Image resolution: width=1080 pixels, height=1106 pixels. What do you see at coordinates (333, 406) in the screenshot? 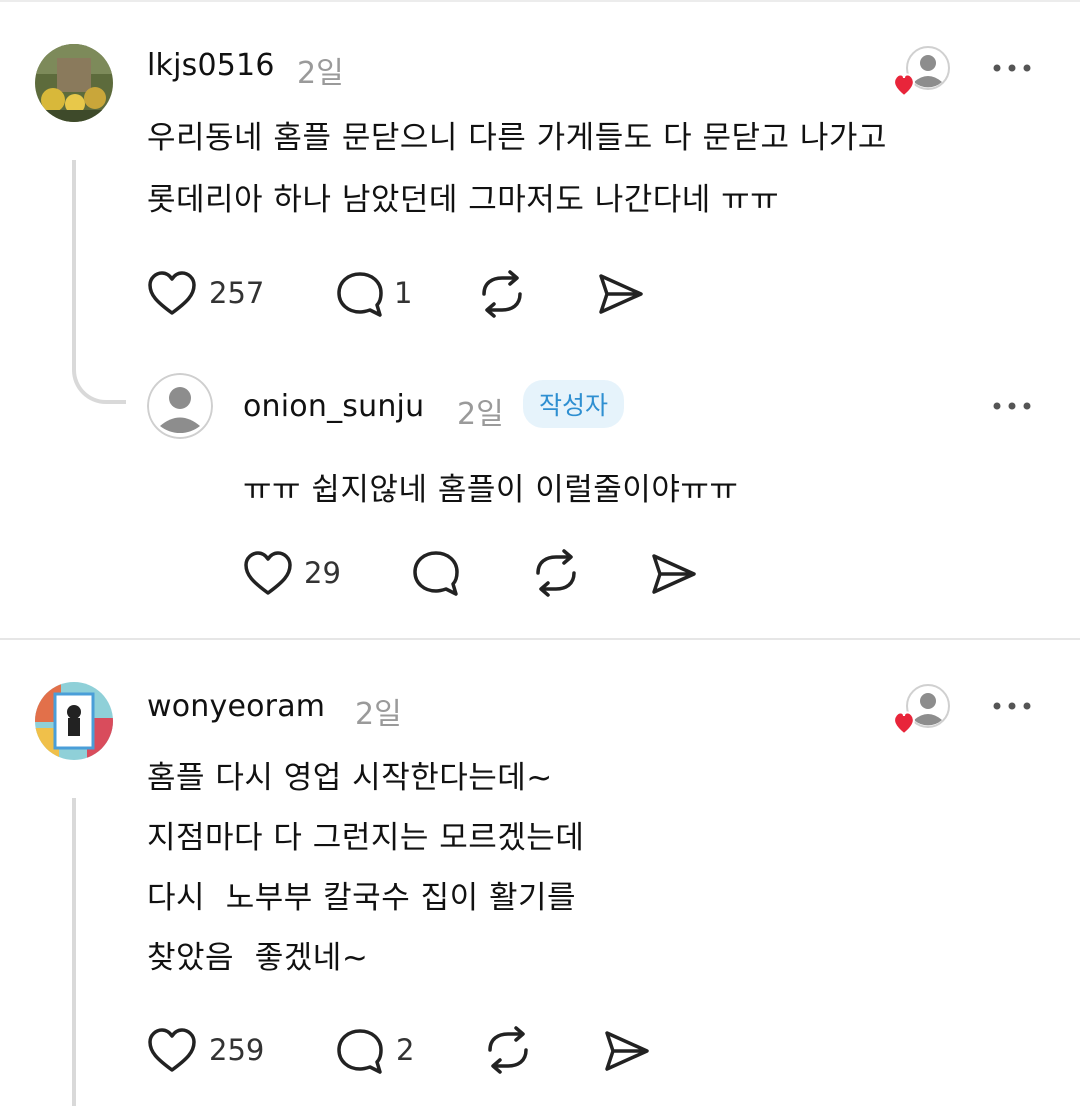
I see `username: onion_sunju` at bounding box center [333, 406].